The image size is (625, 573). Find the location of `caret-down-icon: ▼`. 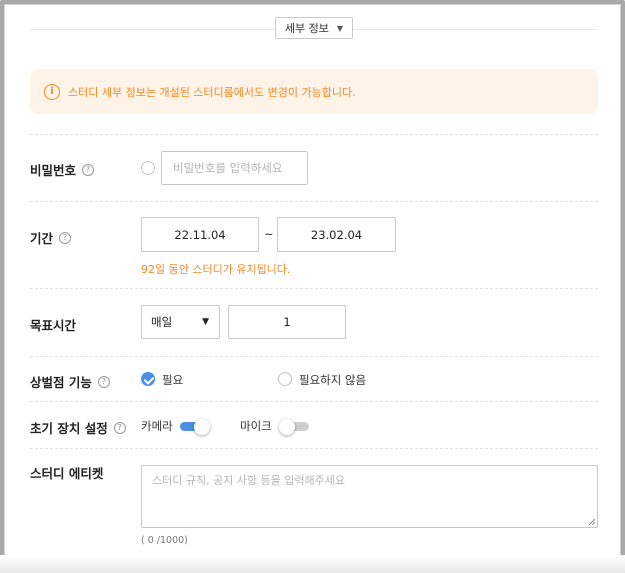

caret-down-icon: ▼ is located at coordinates (340, 28).